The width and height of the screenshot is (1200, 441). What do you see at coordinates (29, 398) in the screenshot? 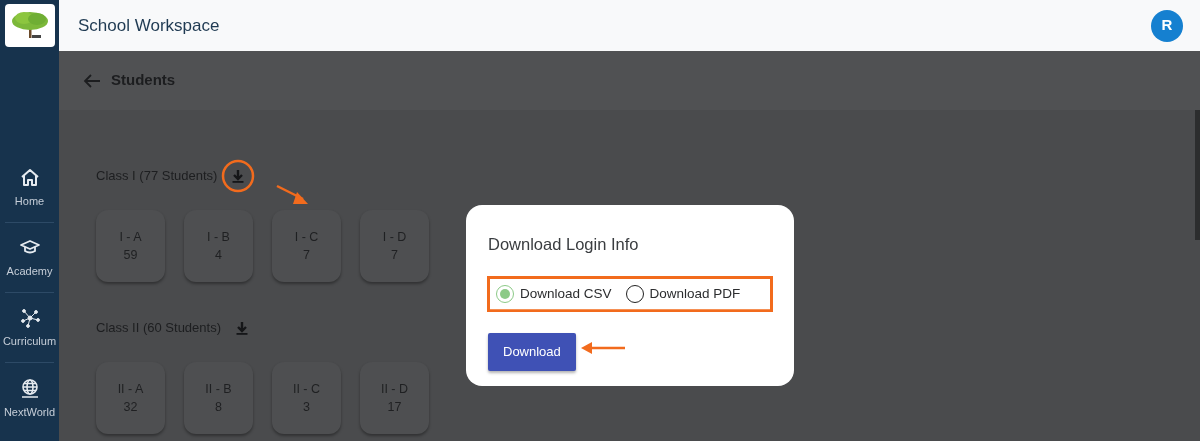
I see `sidebar-item: NextWorld` at bounding box center [29, 398].